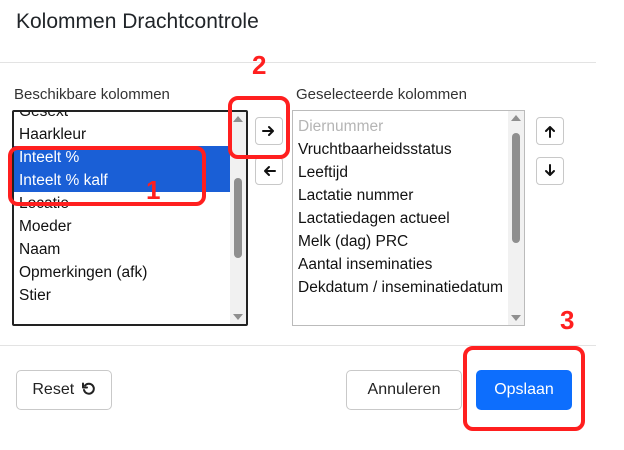 Image resolution: width=624 pixels, height=450 pixels. Describe the element at coordinates (122, 226) in the screenshot. I see `list-item: Moeder` at that location.